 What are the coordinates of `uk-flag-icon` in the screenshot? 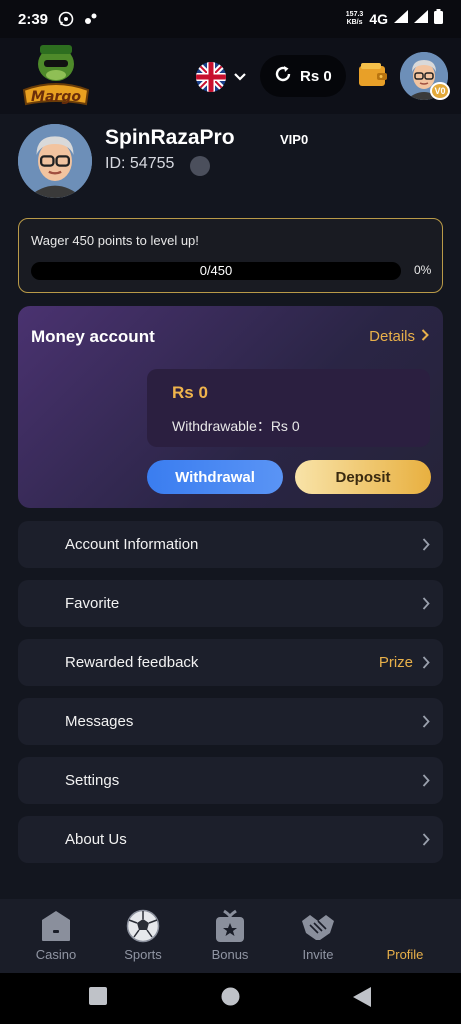 It's located at (211, 77).